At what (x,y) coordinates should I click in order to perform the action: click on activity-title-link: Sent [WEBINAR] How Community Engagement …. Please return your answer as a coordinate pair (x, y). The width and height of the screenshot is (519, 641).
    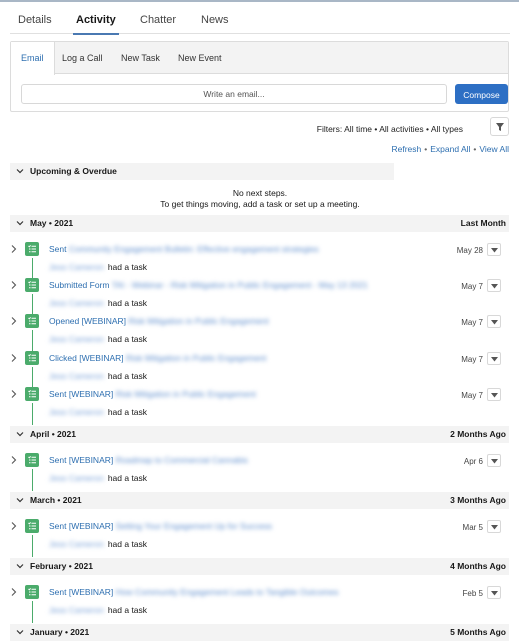
    Looking at the image, I should click on (193, 592).